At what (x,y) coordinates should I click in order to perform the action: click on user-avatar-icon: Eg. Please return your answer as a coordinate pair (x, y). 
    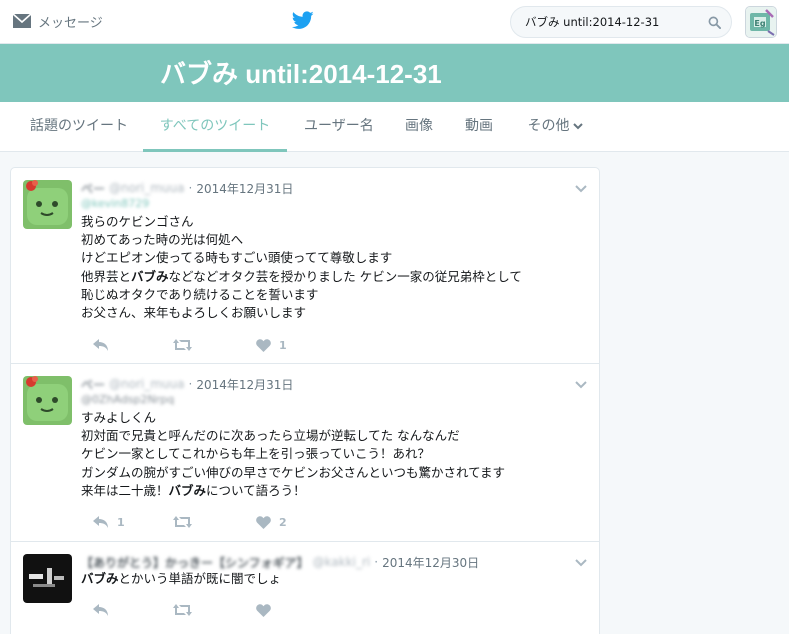
    Looking at the image, I should click on (761, 22).